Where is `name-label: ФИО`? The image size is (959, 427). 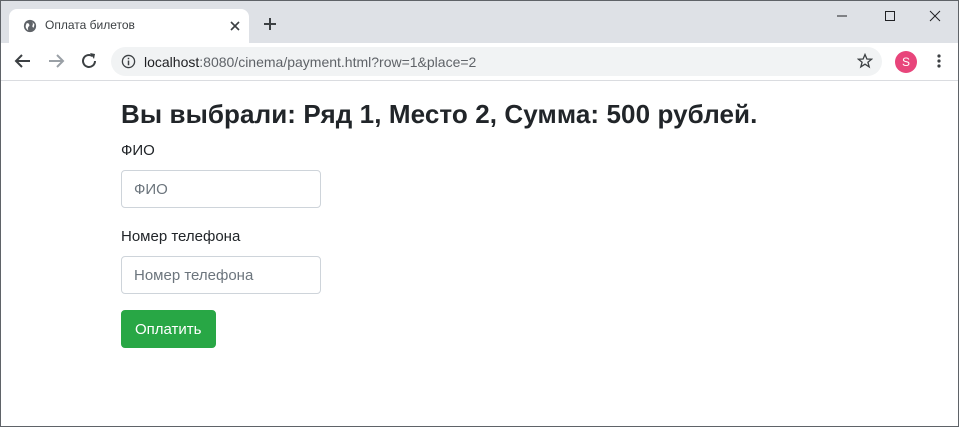 name-label: ФИО is located at coordinates (138, 150).